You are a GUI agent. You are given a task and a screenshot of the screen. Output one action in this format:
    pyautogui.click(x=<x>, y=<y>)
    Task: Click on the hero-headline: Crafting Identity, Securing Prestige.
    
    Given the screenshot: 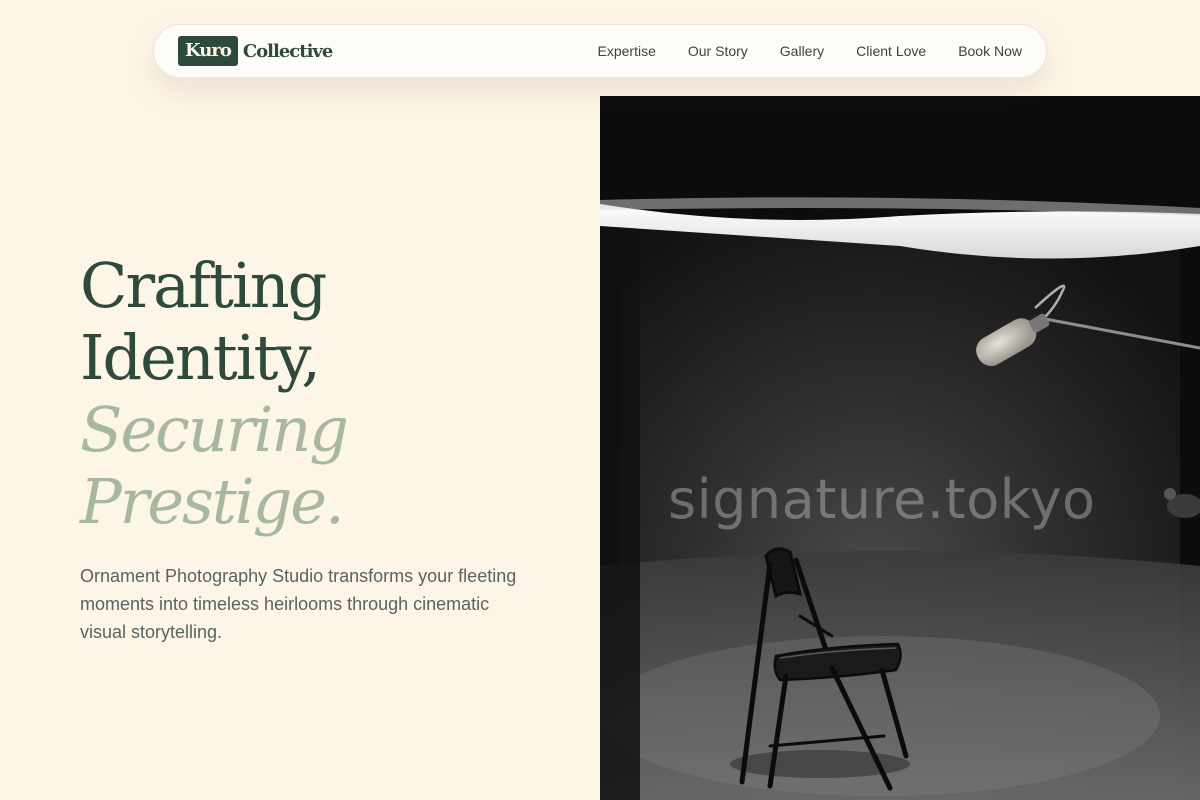 What is the action you would take?
    pyautogui.click(x=214, y=393)
    